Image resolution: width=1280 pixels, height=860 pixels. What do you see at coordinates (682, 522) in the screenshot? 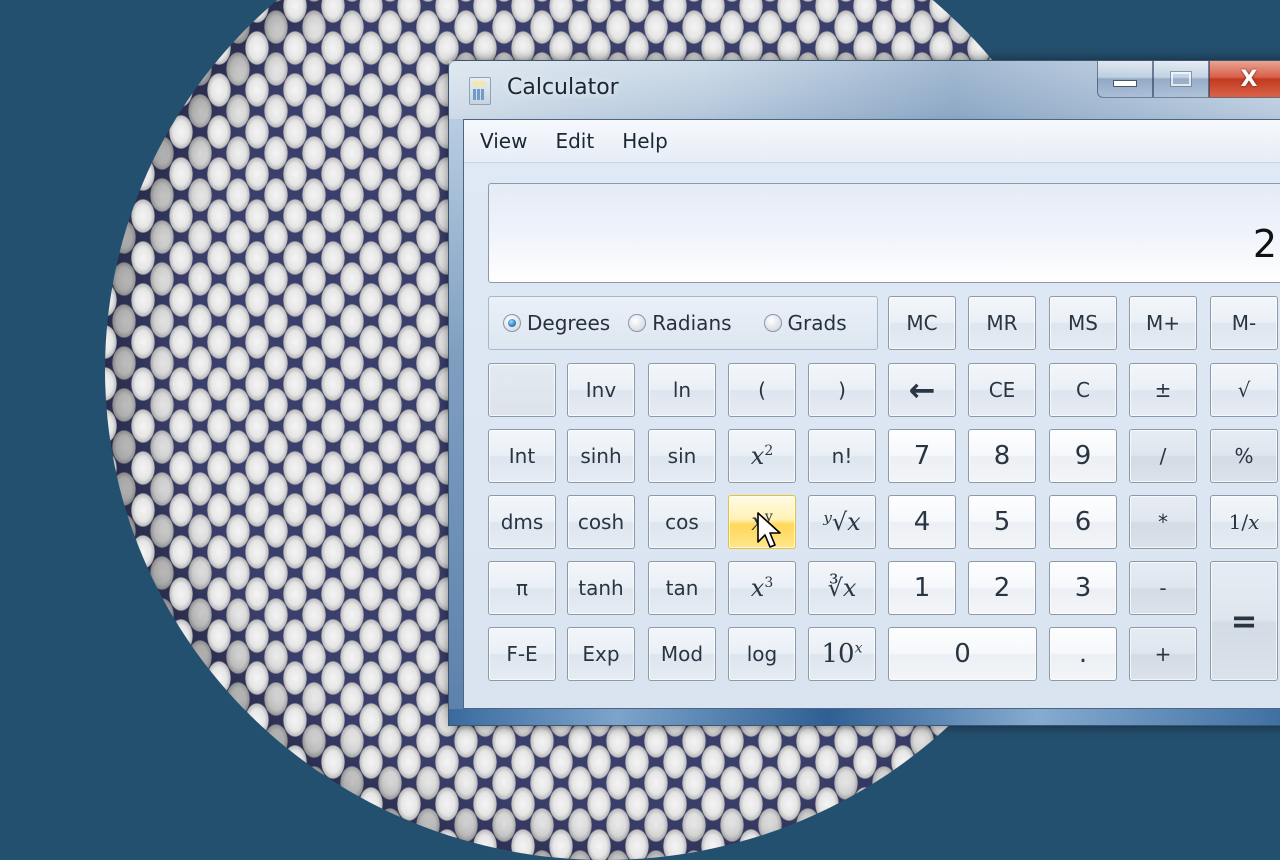
I see `cos-button: cos` at bounding box center [682, 522].